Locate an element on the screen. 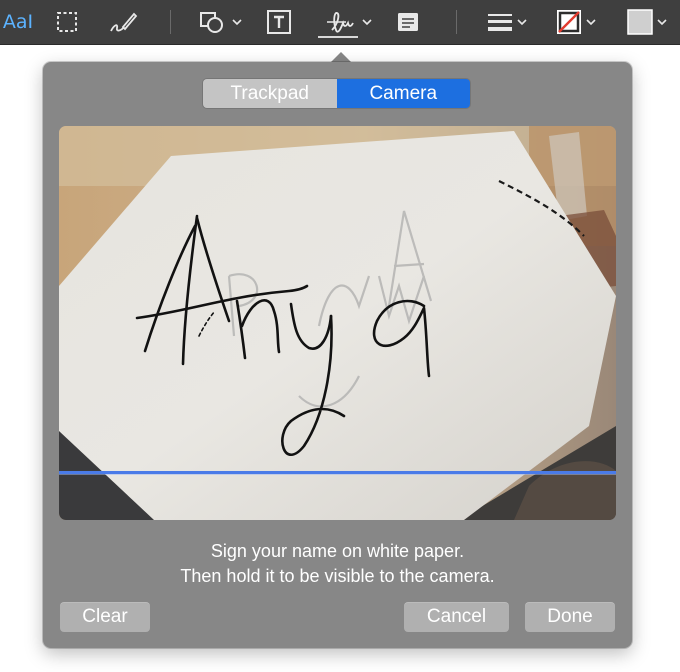  clear-button-label: Clear is located at coordinates (105, 616).